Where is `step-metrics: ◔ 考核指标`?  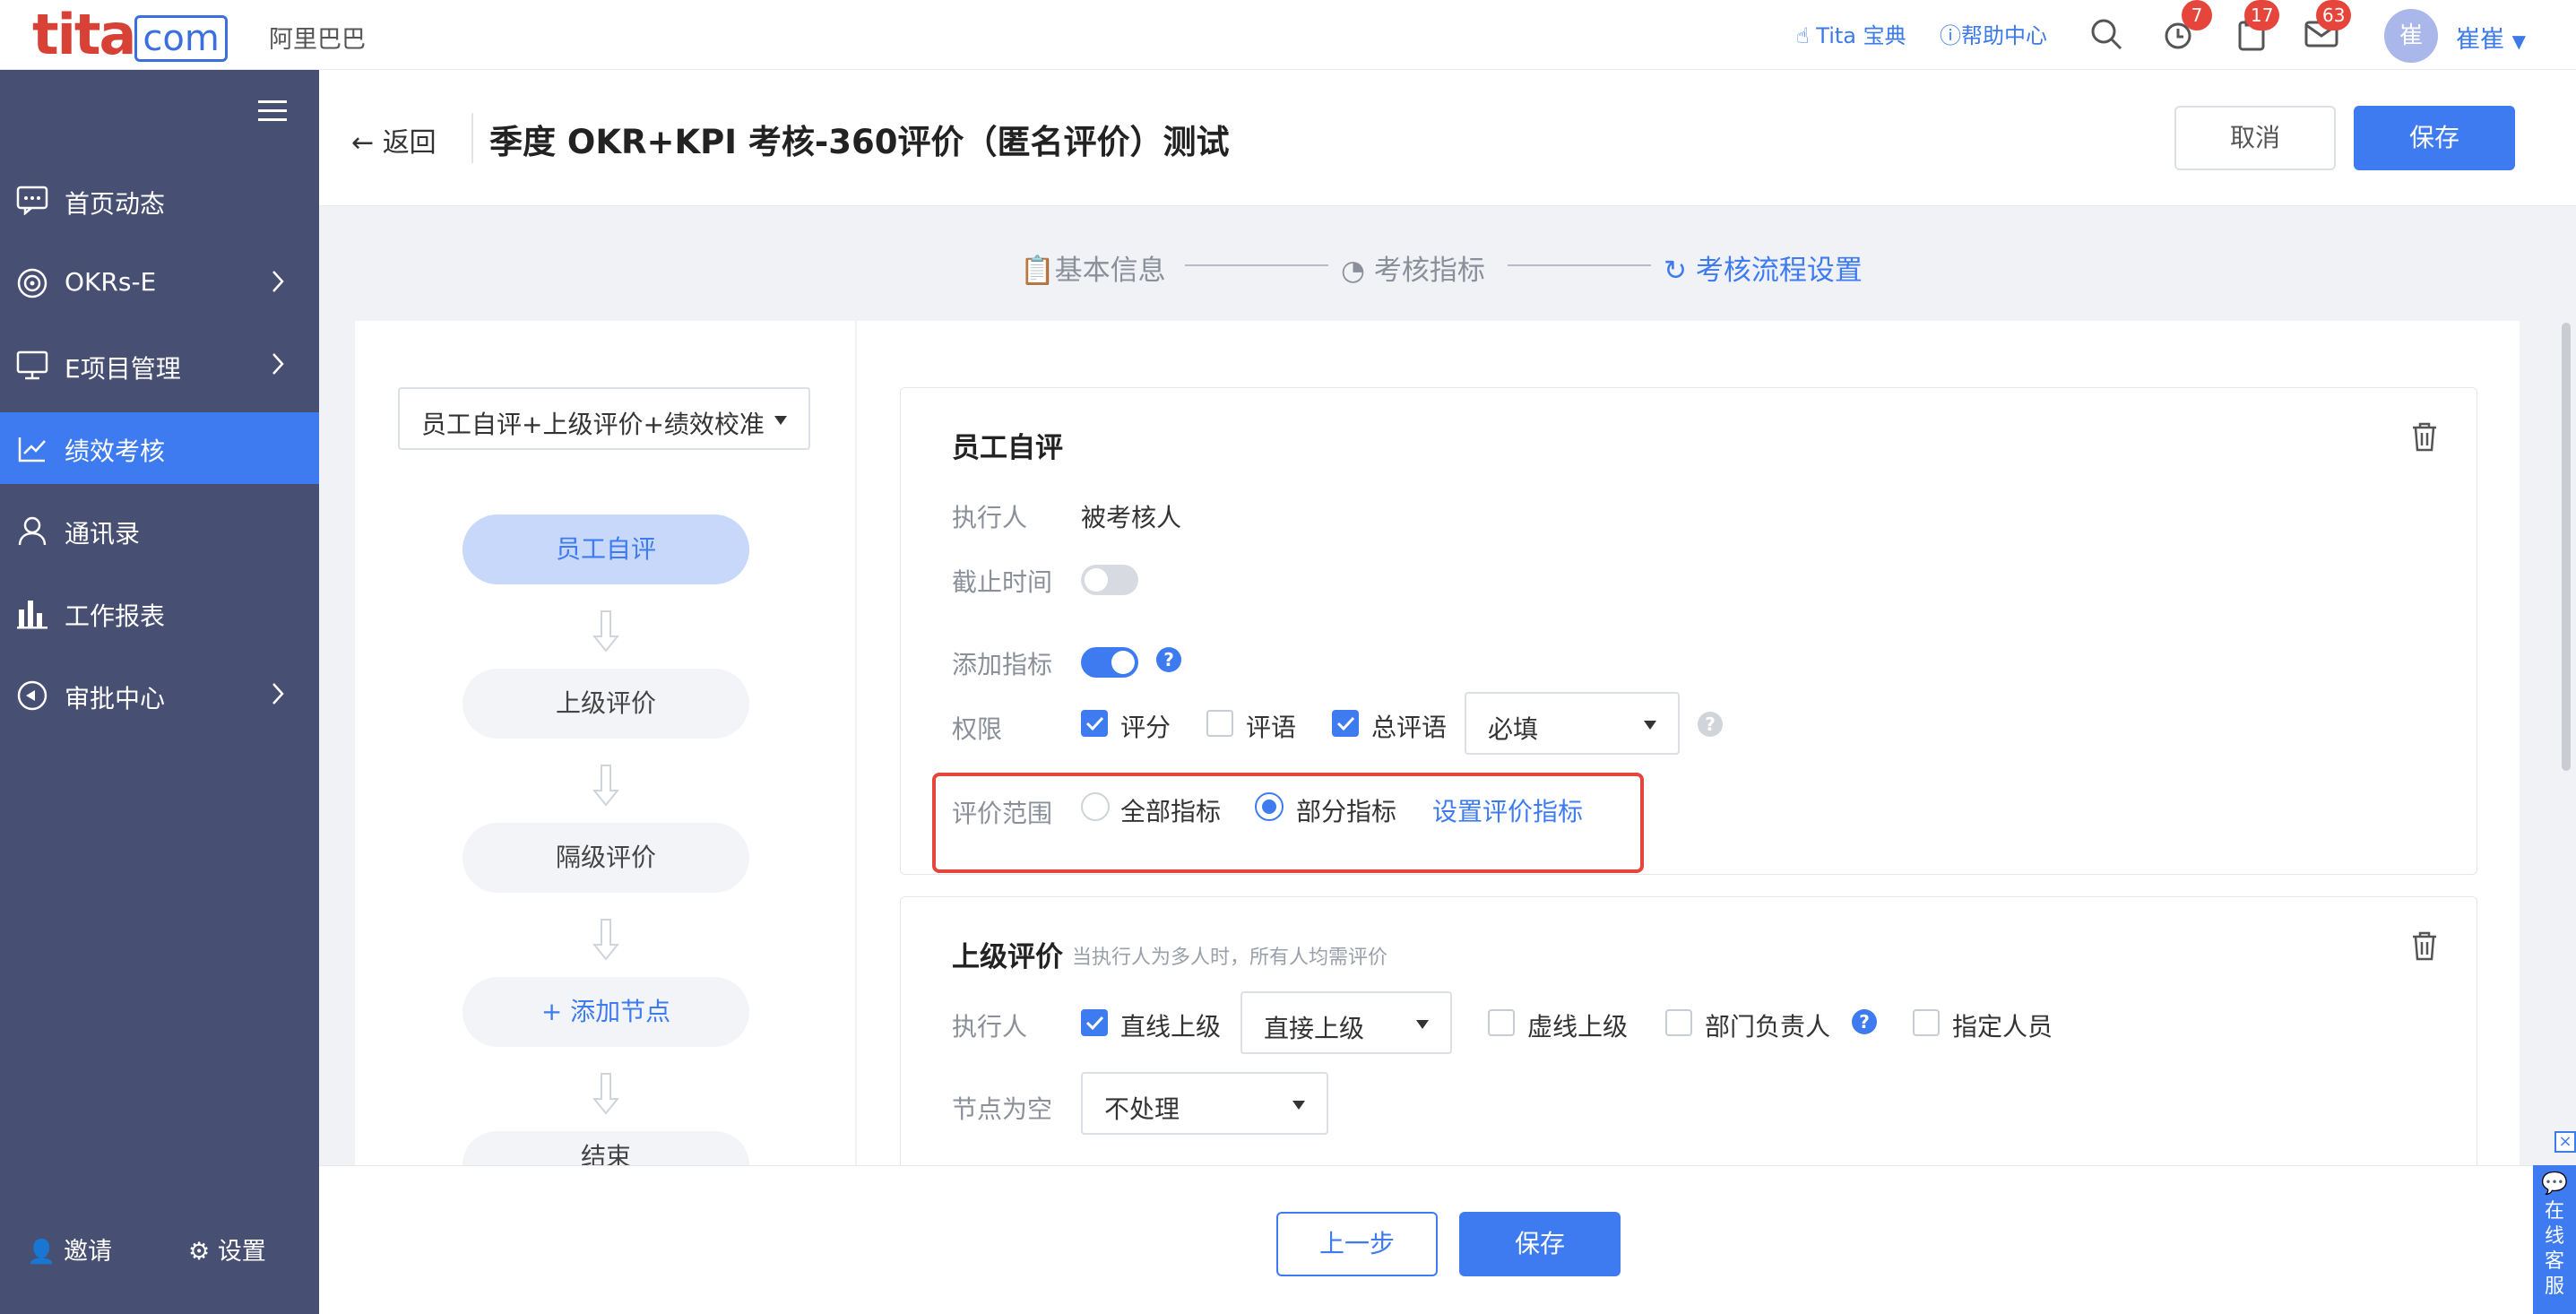 step-metrics: ◔ 考核指标 is located at coordinates (1413, 267).